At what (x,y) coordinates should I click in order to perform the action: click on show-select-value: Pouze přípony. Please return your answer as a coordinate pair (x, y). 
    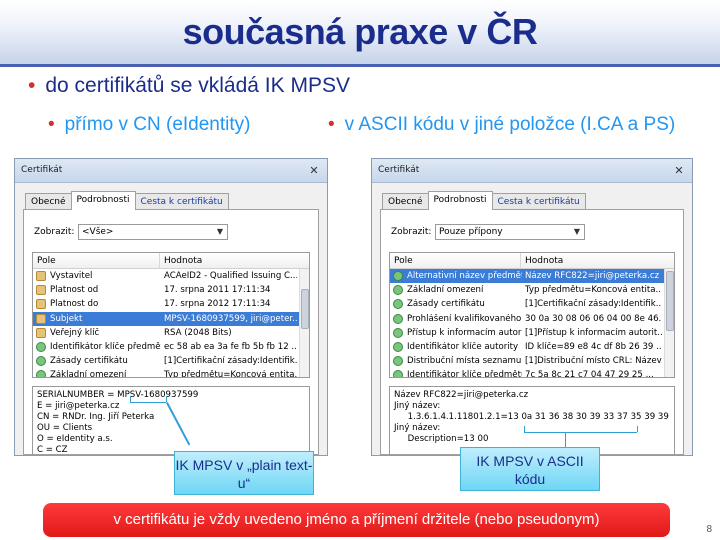
    Looking at the image, I should click on (471, 232).